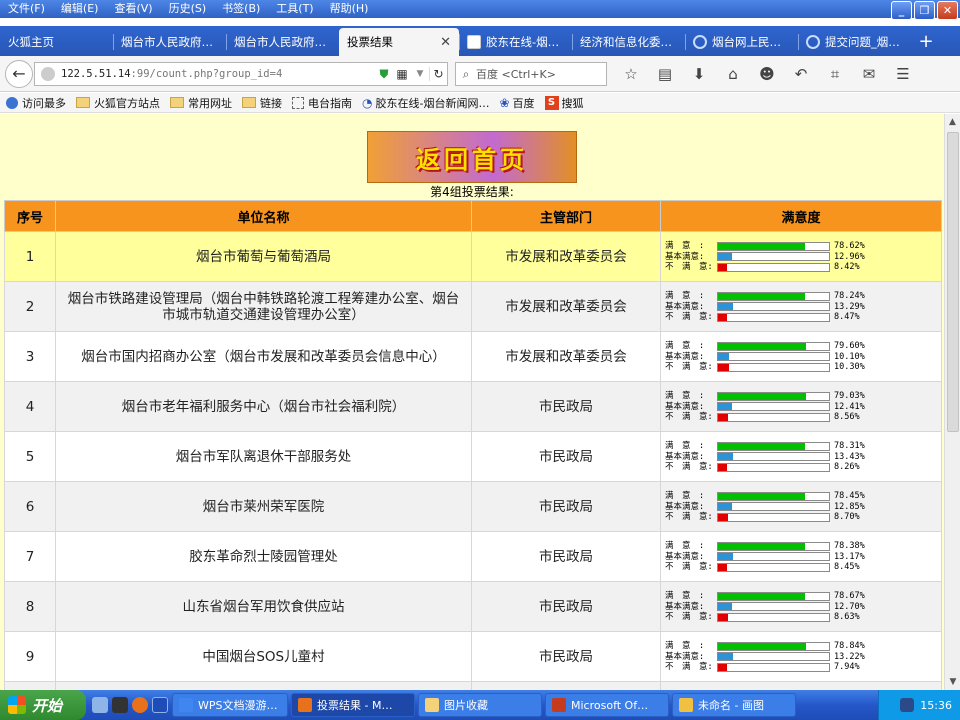 The height and width of the screenshot is (720, 960). What do you see at coordinates (127, 103) in the screenshot?
I see `bookmark-label: 火狐官方站点` at bounding box center [127, 103].